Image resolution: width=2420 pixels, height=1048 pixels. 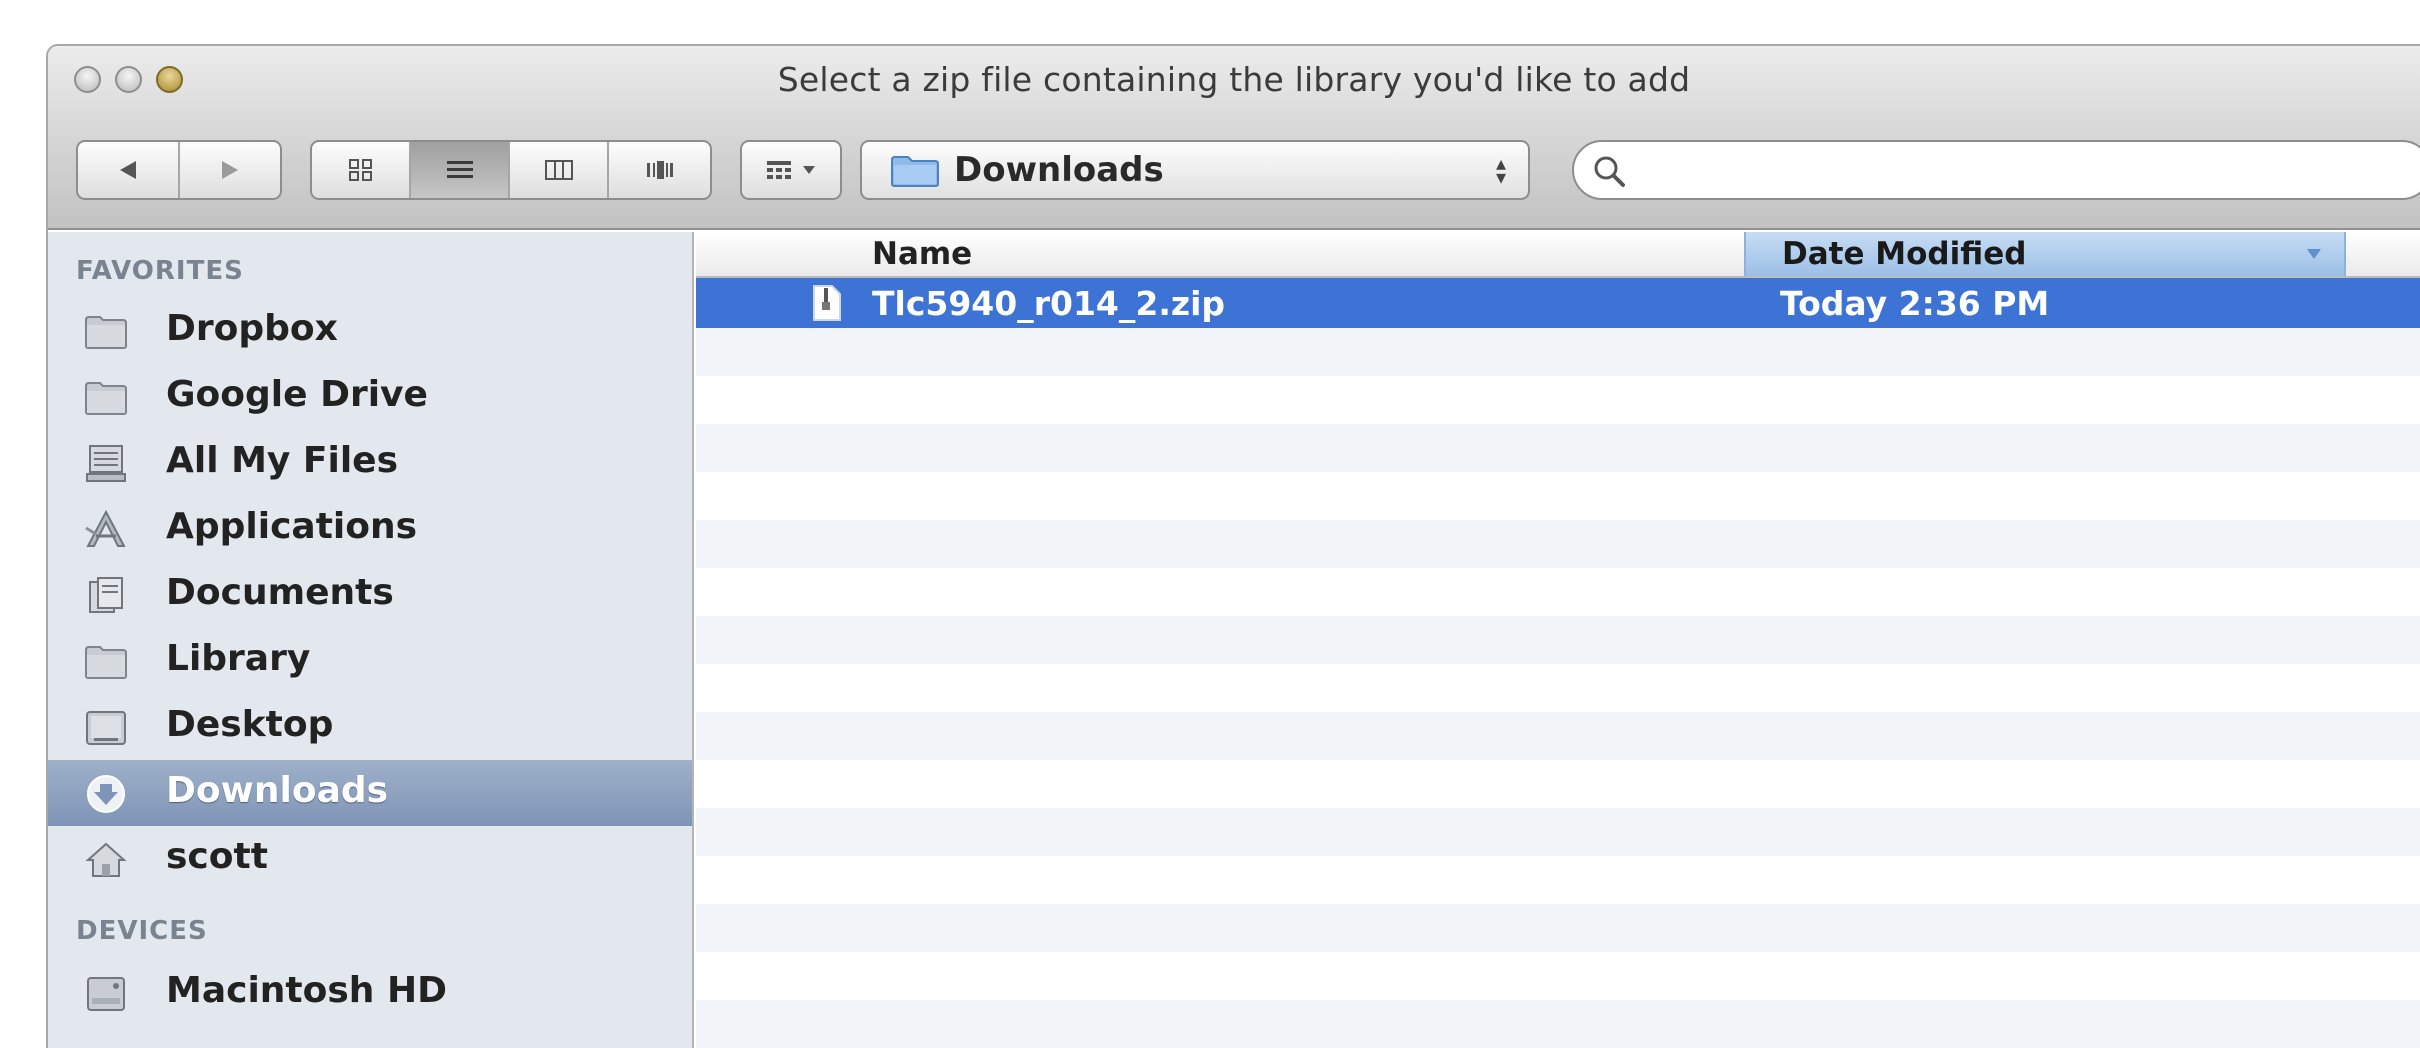 I want to click on column-header-name: Name, so click(x=922, y=254).